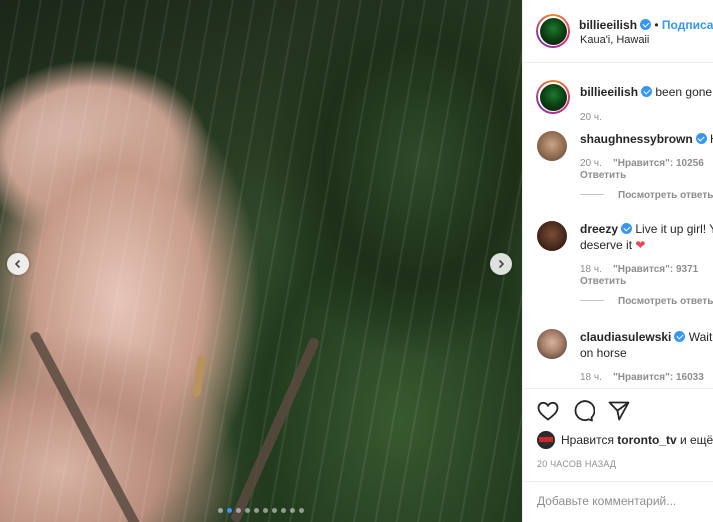 The width and height of the screenshot is (713, 522). What do you see at coordinates (655, 269) in the screenshot?
I see `comment-likes: "Нравится": 9371` at bounding box center [655, 269].